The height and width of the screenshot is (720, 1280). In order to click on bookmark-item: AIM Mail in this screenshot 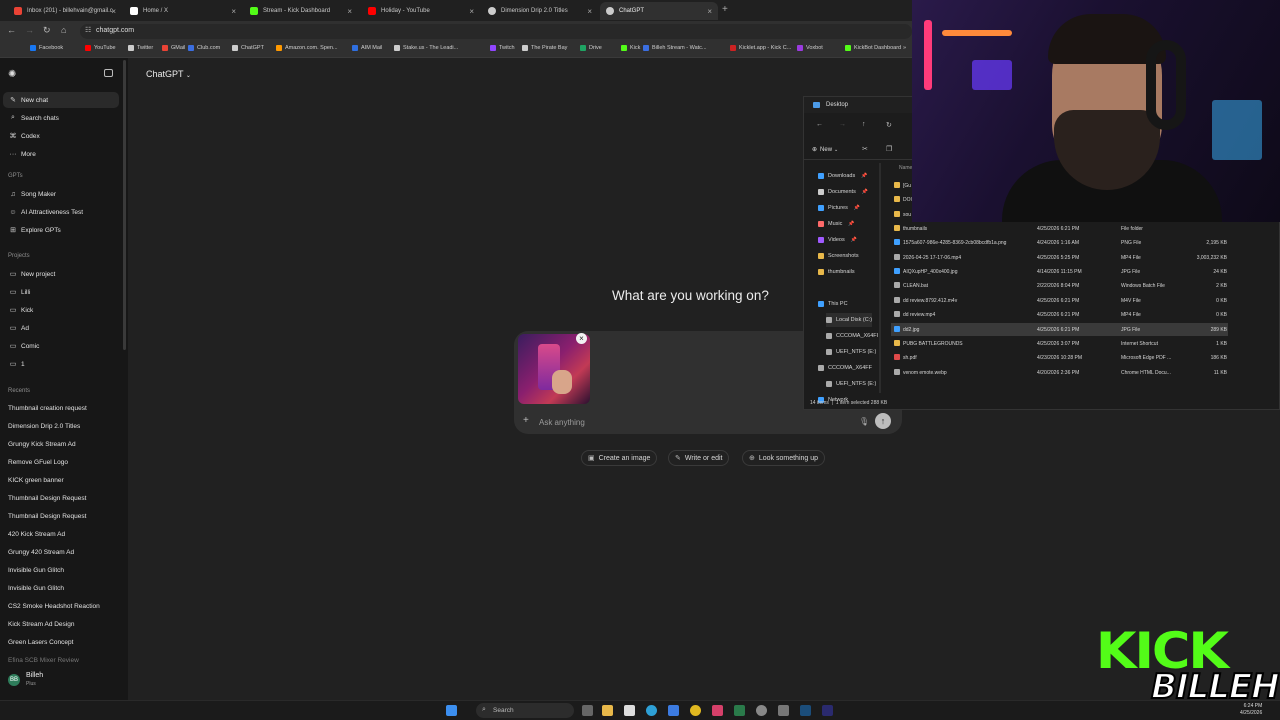, I will do `click(367, 48)`.